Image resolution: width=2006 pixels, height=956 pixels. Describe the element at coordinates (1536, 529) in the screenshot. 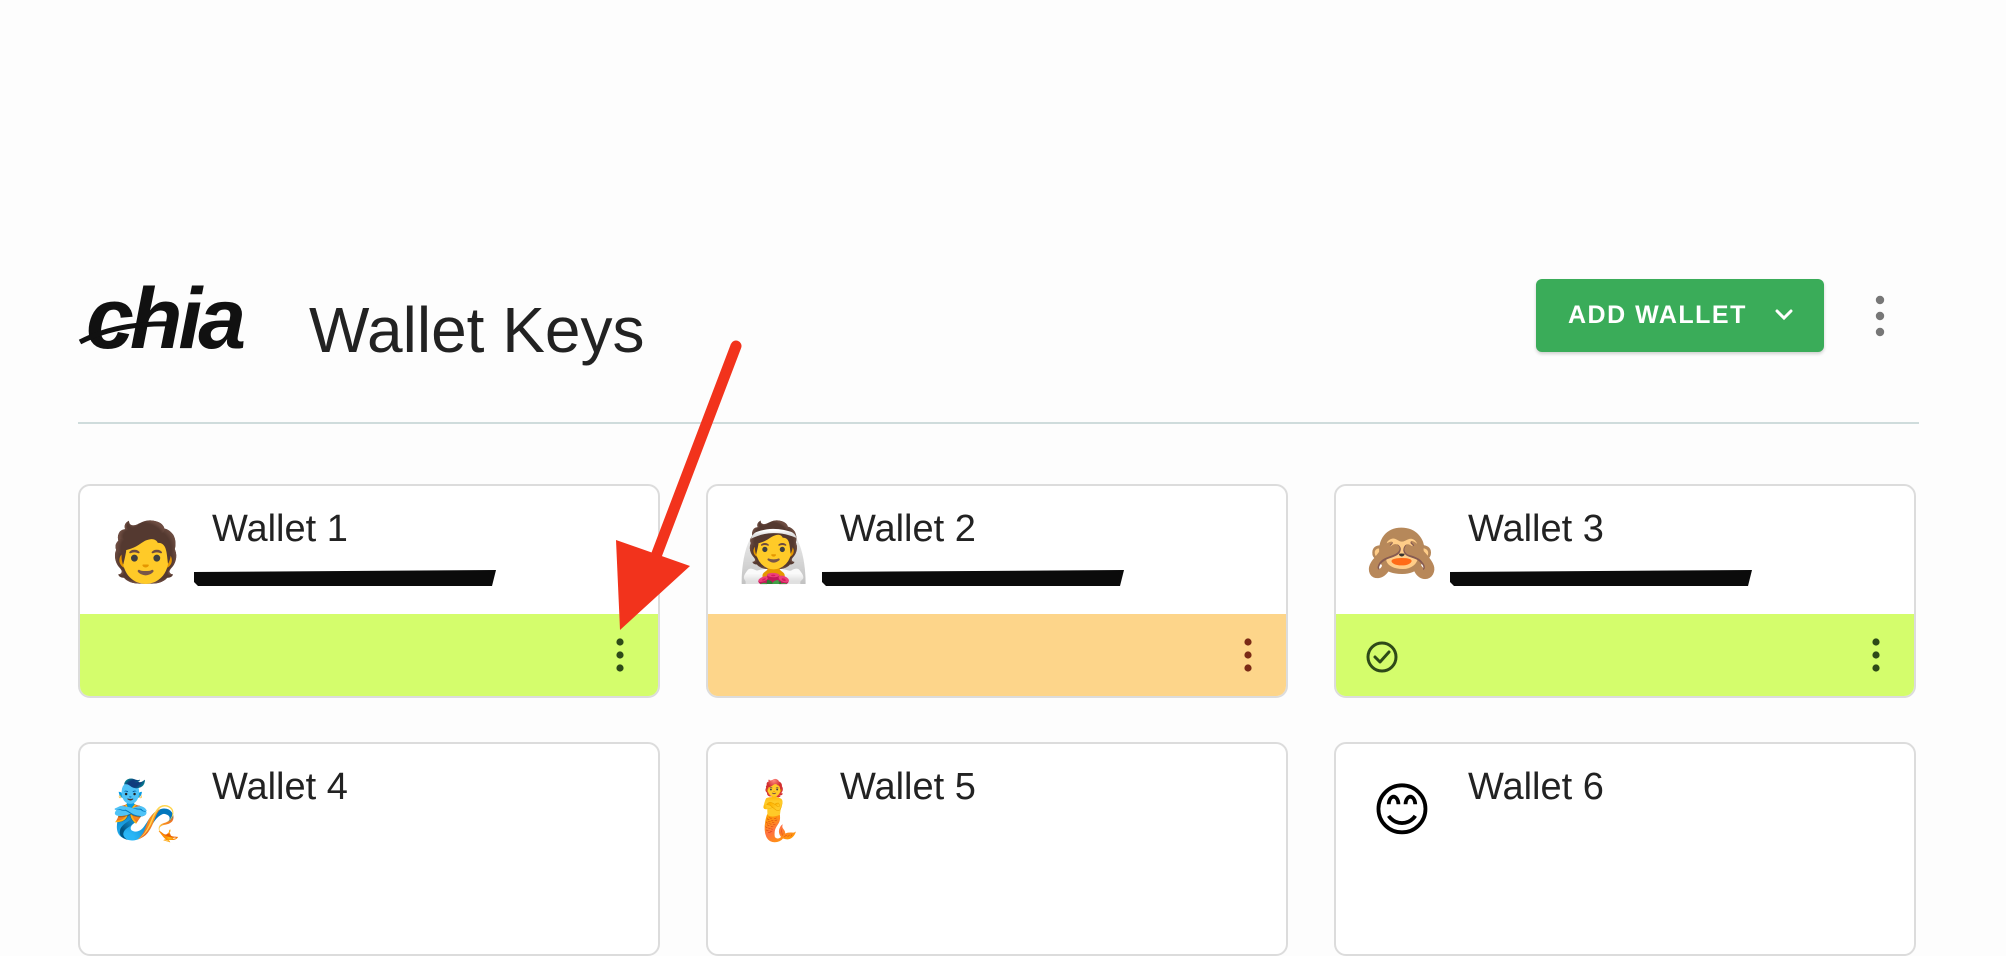

I see `wallet-name: Wallet 3` at that location.